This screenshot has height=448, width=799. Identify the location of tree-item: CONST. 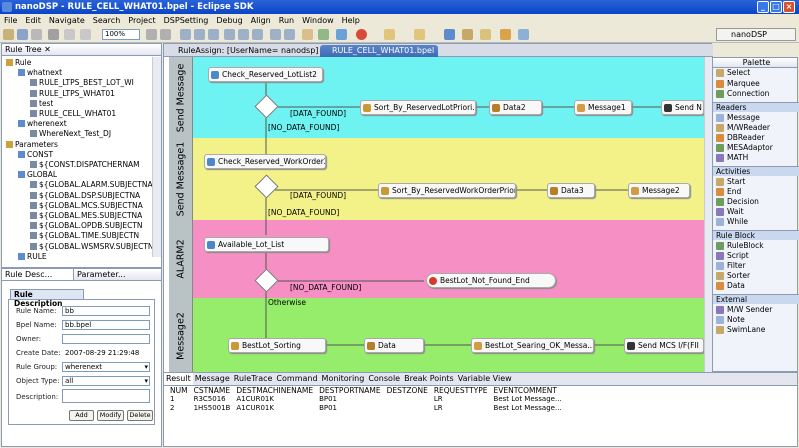
(35, 155).